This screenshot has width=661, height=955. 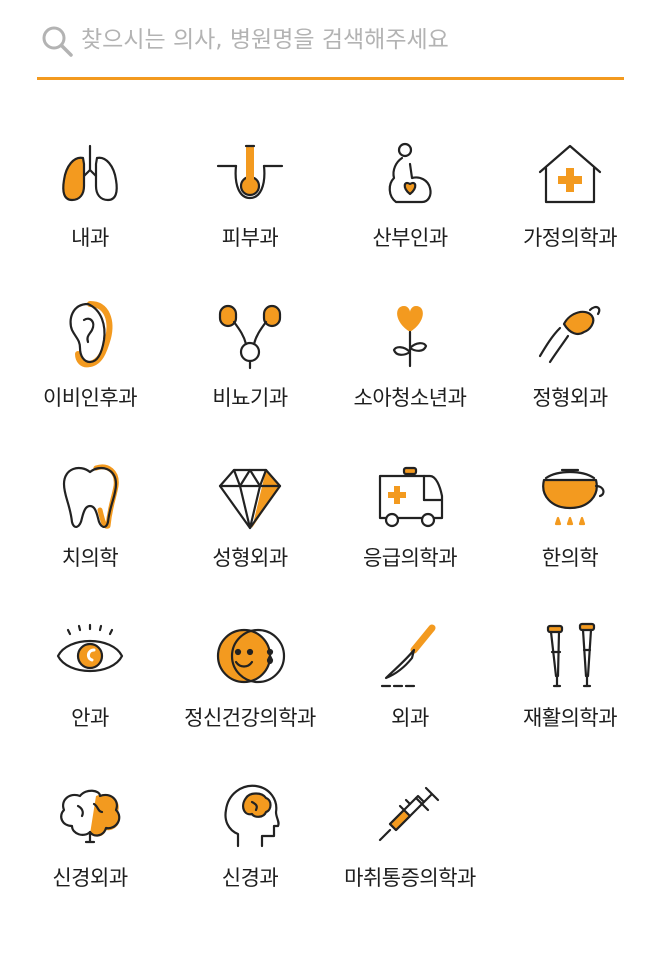 What do you see at coordinates (410, 718) in the screenshot?
I see `department-label: 외과` at bounding box center [410, 718].